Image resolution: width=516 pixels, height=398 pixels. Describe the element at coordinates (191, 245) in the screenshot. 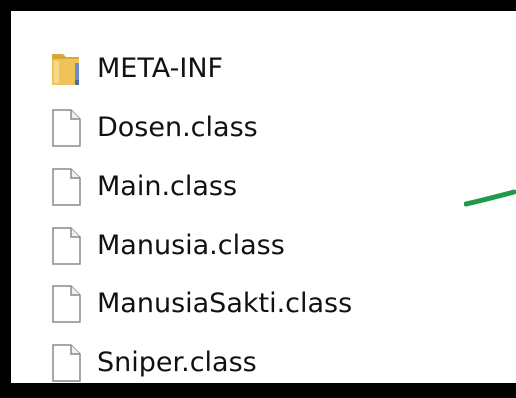

I see `file-name-label: Manusia.class` at that location.